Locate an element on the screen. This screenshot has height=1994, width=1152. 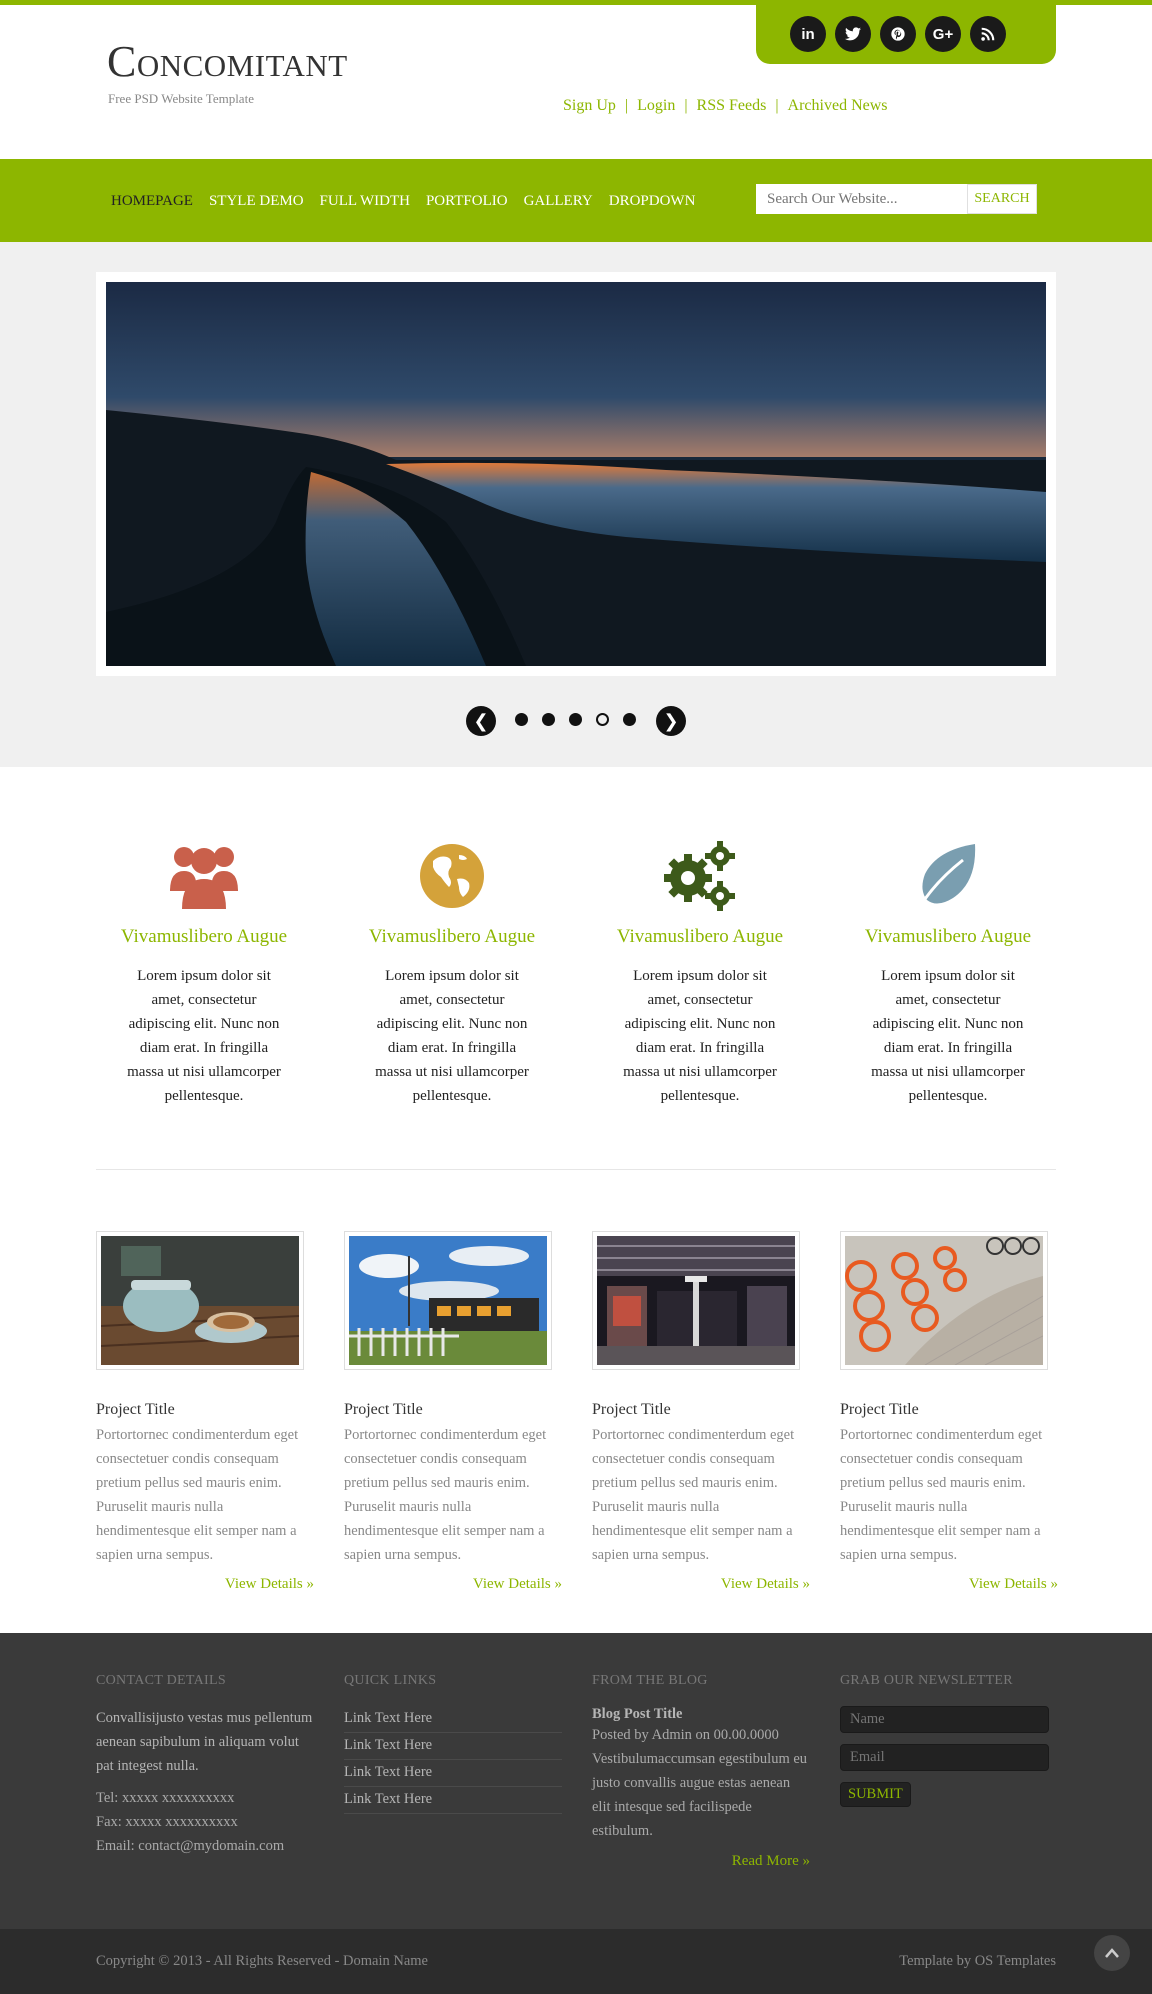
social-links-bar: in G+ is located at coordinates (906, 34).